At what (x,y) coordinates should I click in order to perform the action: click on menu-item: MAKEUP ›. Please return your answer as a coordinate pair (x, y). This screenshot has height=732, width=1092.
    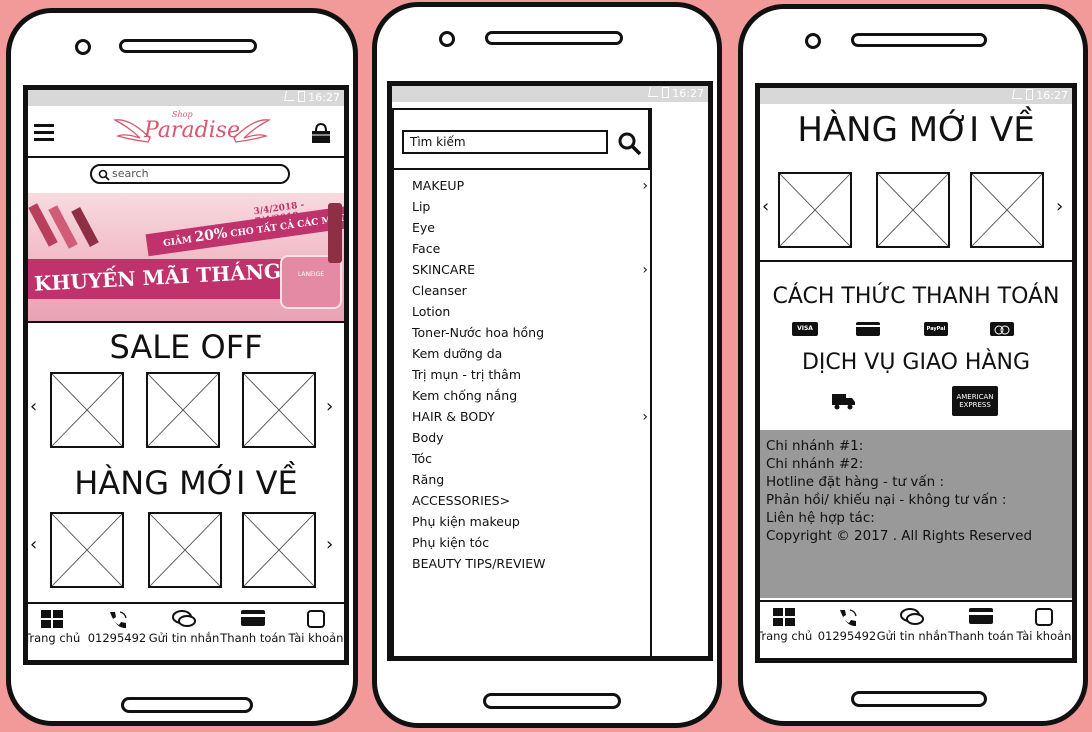
    Looking at the image, I should click on (531, 186).